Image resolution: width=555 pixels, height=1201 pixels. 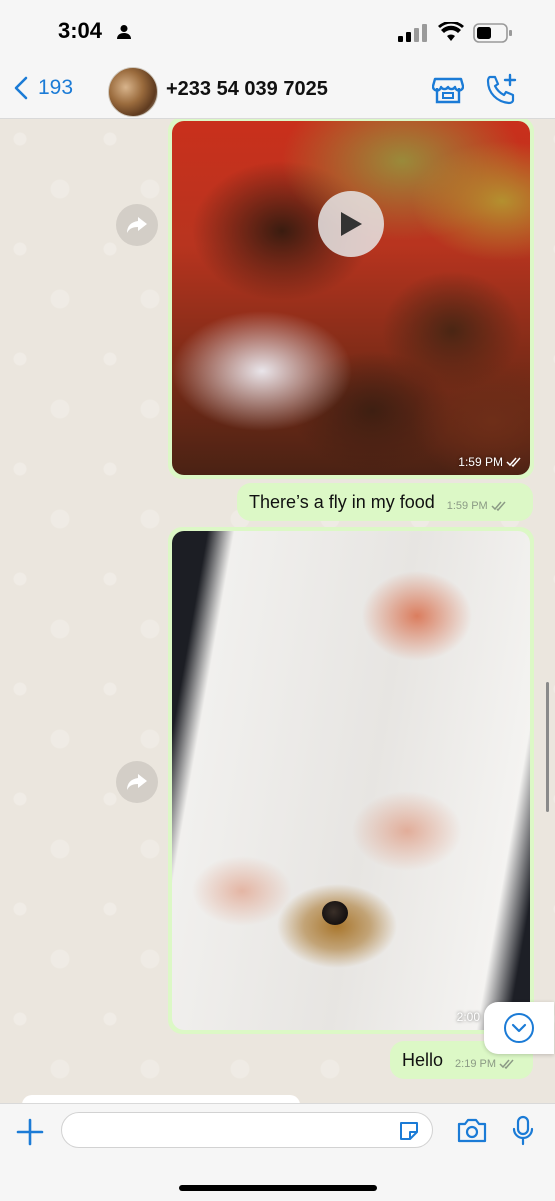 What do you see at coordinates (493, 35) in the screenshot?
I see `battery-icon` at bounding box center [493, 35].